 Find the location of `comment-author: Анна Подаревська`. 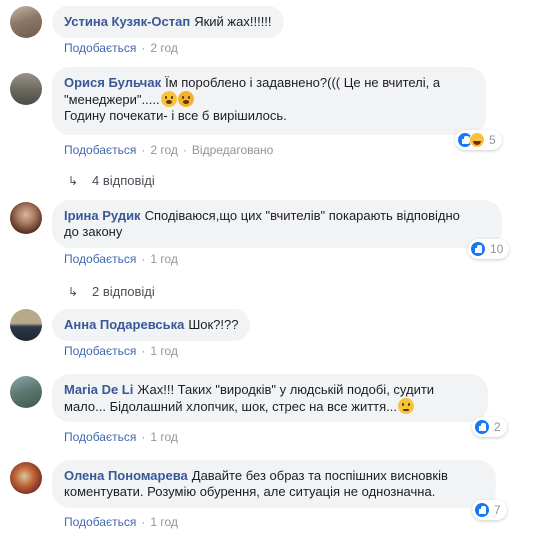

comment-author: Анна Подаревська is located at coordinates (124, 324).